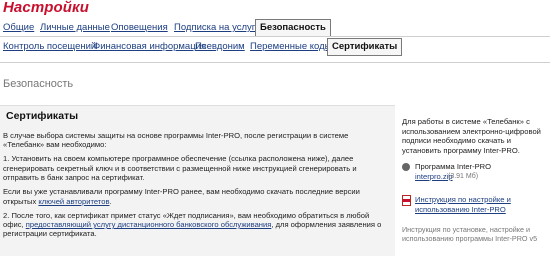 Image resolution: width=550 pixels, height=256 pixels. What do you see at coordinates (220, 47) in the screenshot?
I see `tab-alias: Псевдоним` at bounding box center [220, 47].